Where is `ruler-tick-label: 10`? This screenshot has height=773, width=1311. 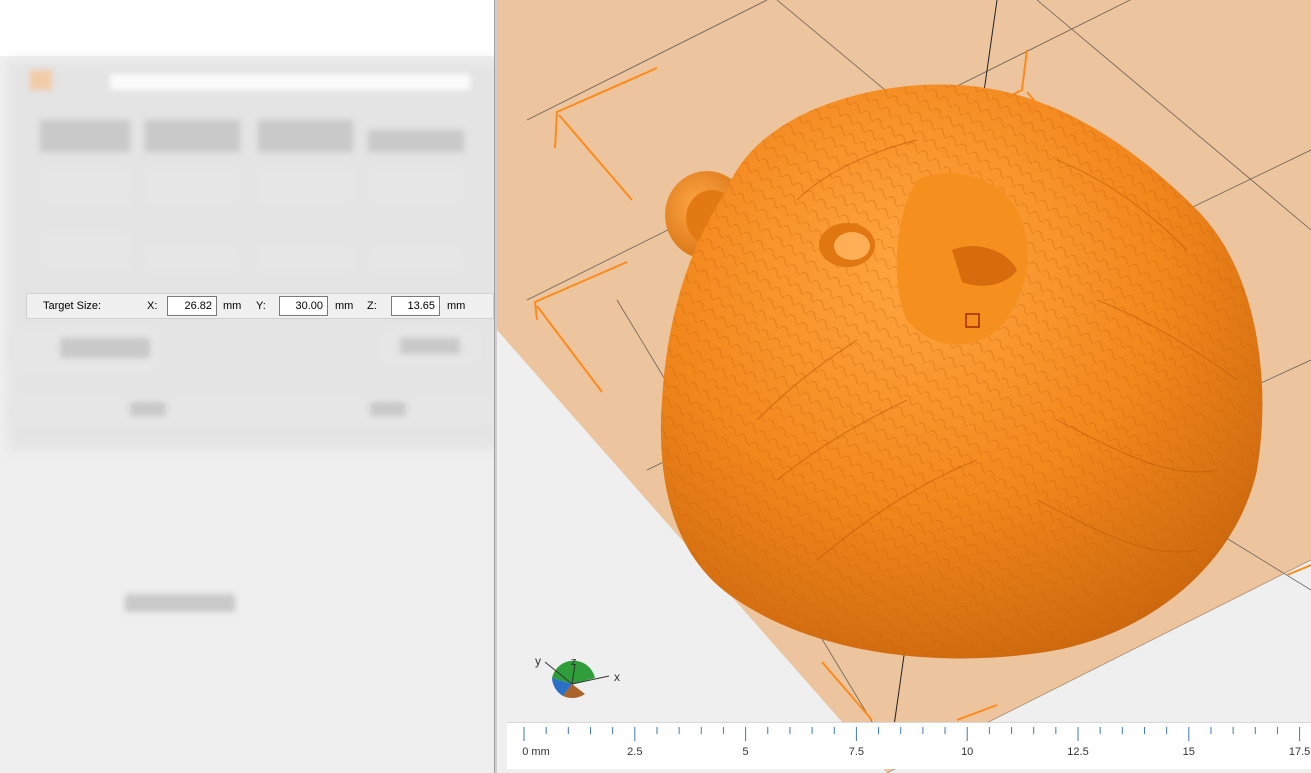 ruler-tick-label: 10 is located at coordinates (967, 752).